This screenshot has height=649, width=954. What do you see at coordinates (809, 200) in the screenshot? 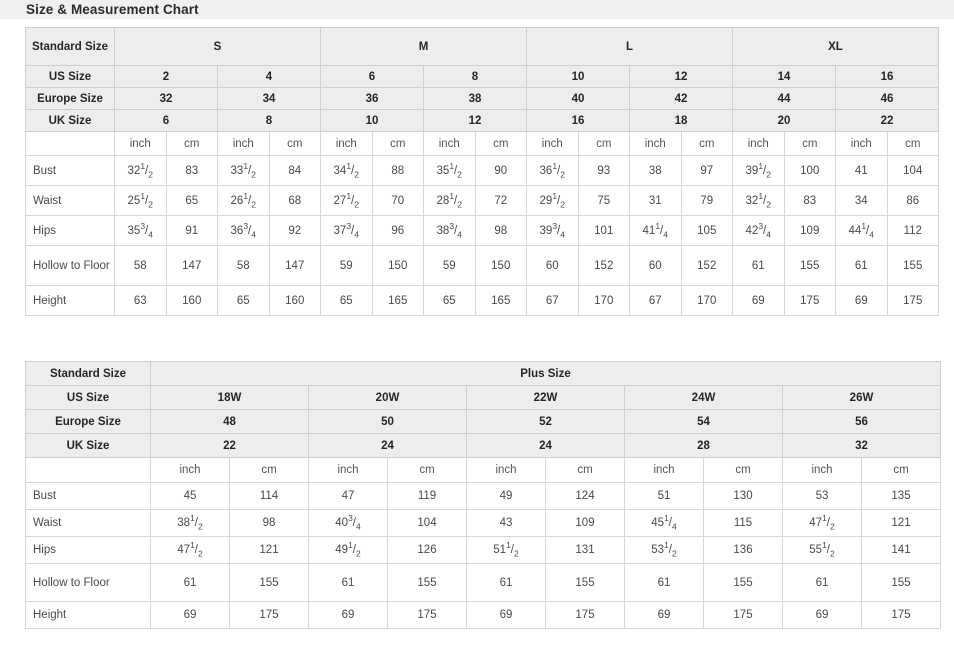
I see `measurement-value-cell: 83` at bounding box center [809, 200].